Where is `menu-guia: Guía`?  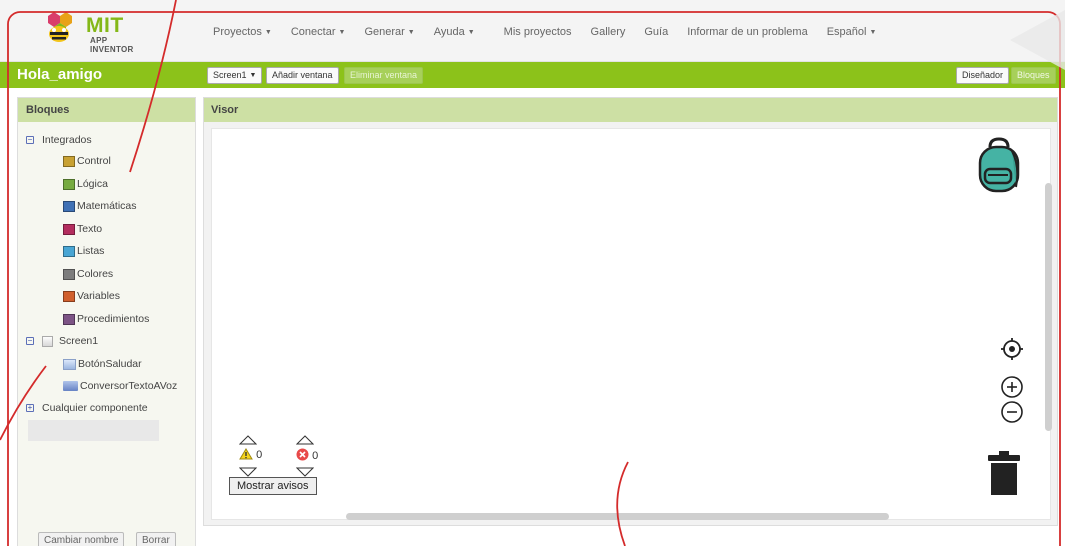 menu-guia: Guía is located at coordinates (656, 32).